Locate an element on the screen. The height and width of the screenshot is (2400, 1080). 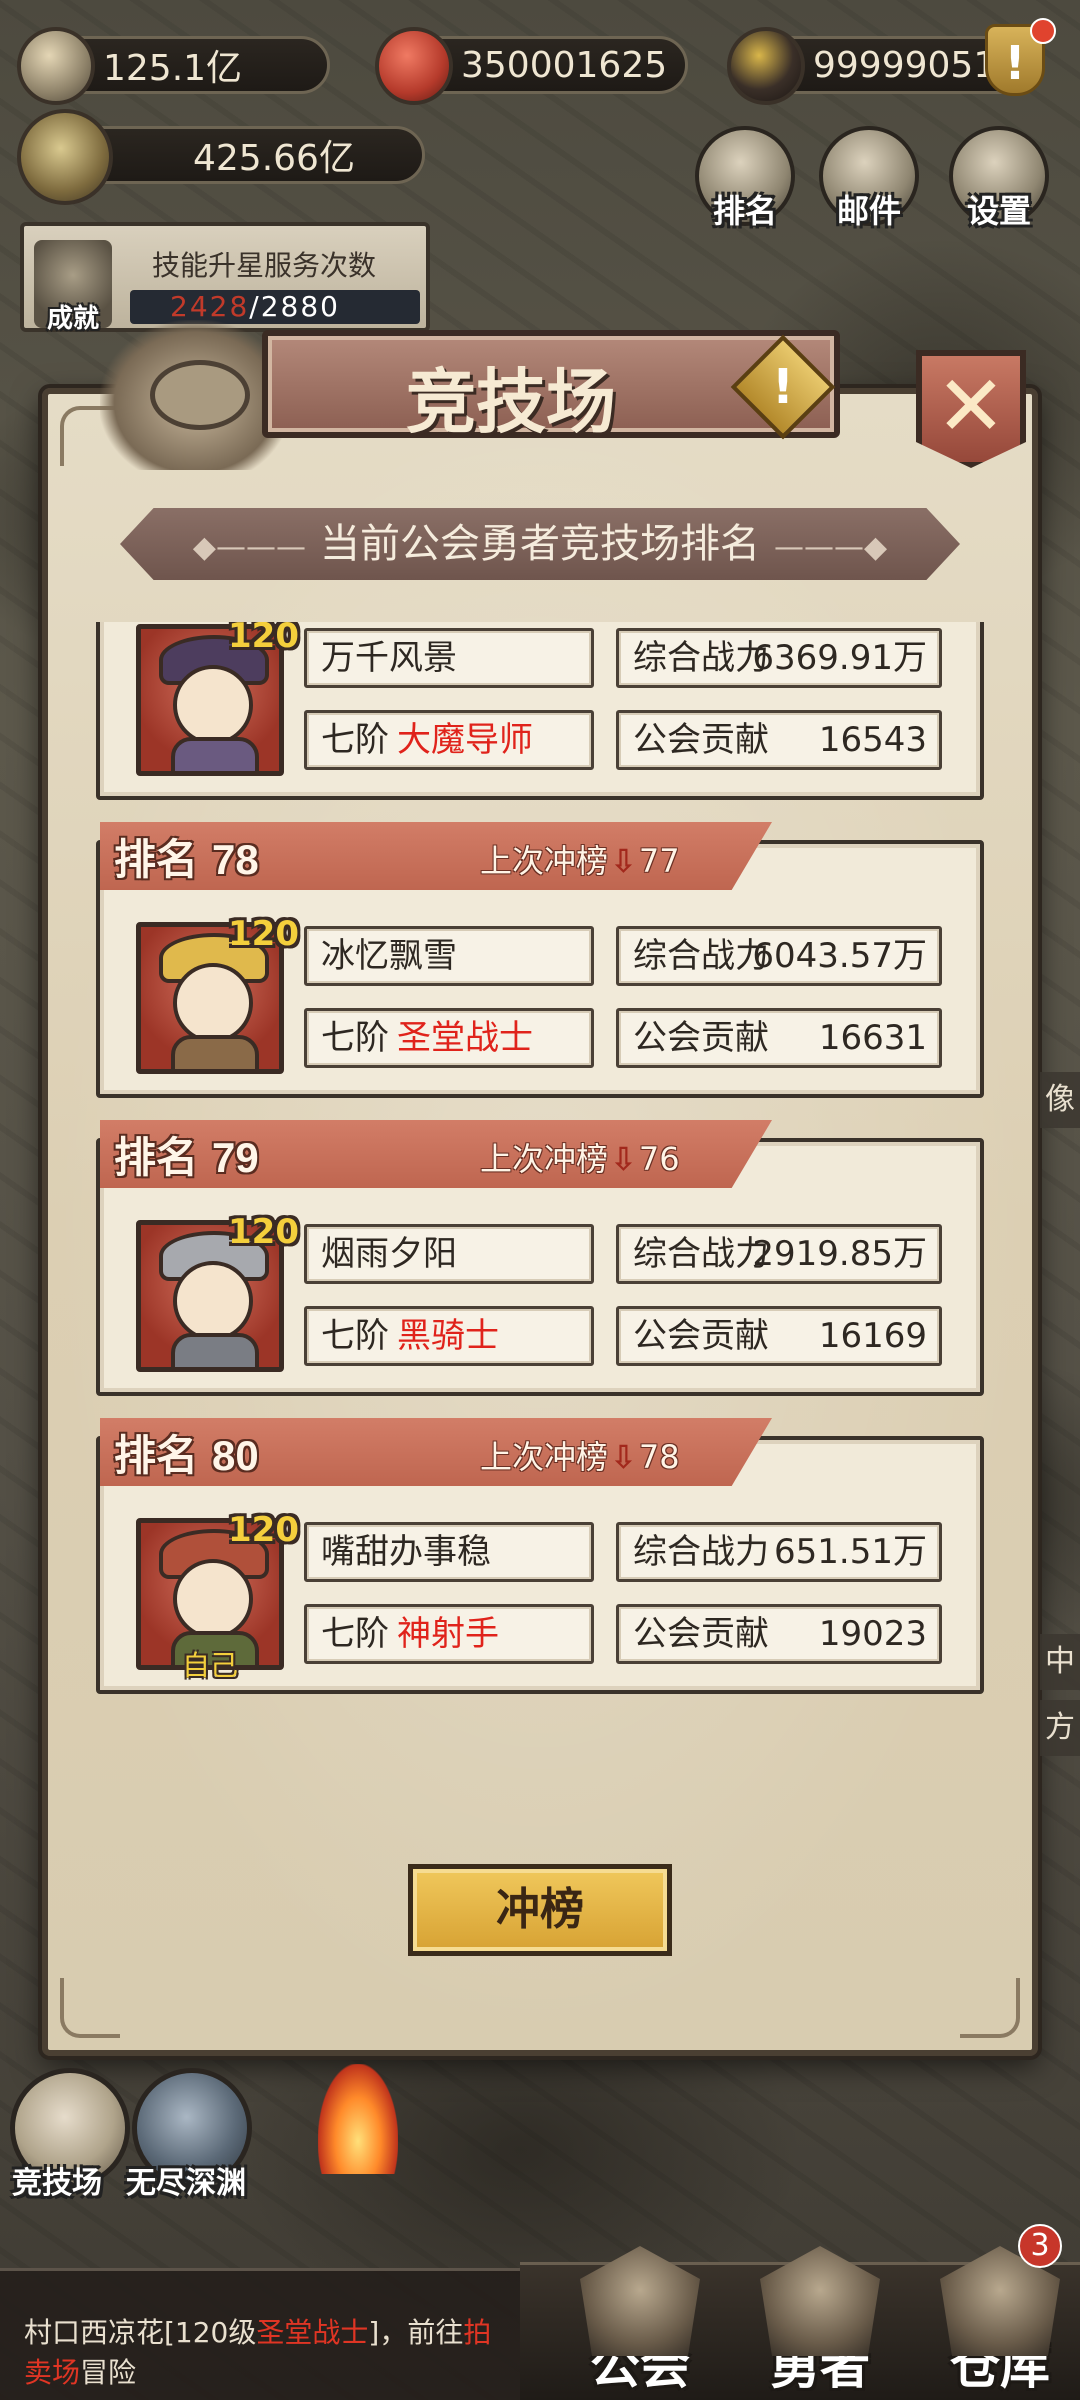
rank-ribbon: 排名 79 上次冲榜⇩76 is located at coordinates (436, 1154).